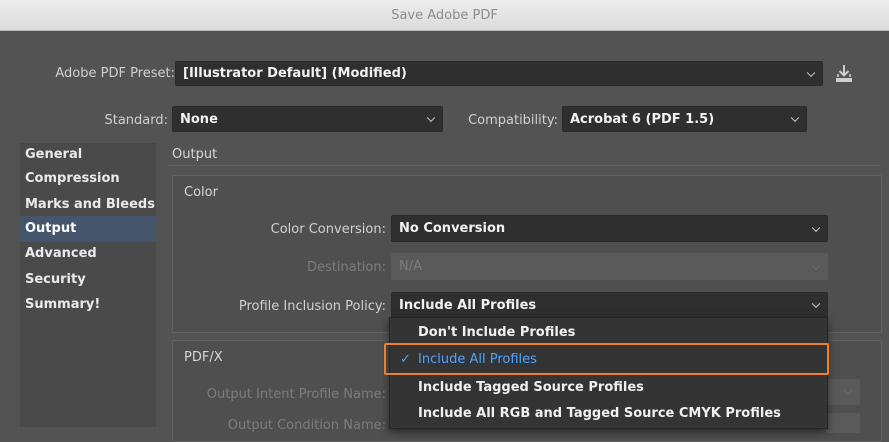 The image size is (889, 442). Describe the element at coordinates (88, 305) in the screenshot. I see `sidebar-item-summary: Summary!` at that location.